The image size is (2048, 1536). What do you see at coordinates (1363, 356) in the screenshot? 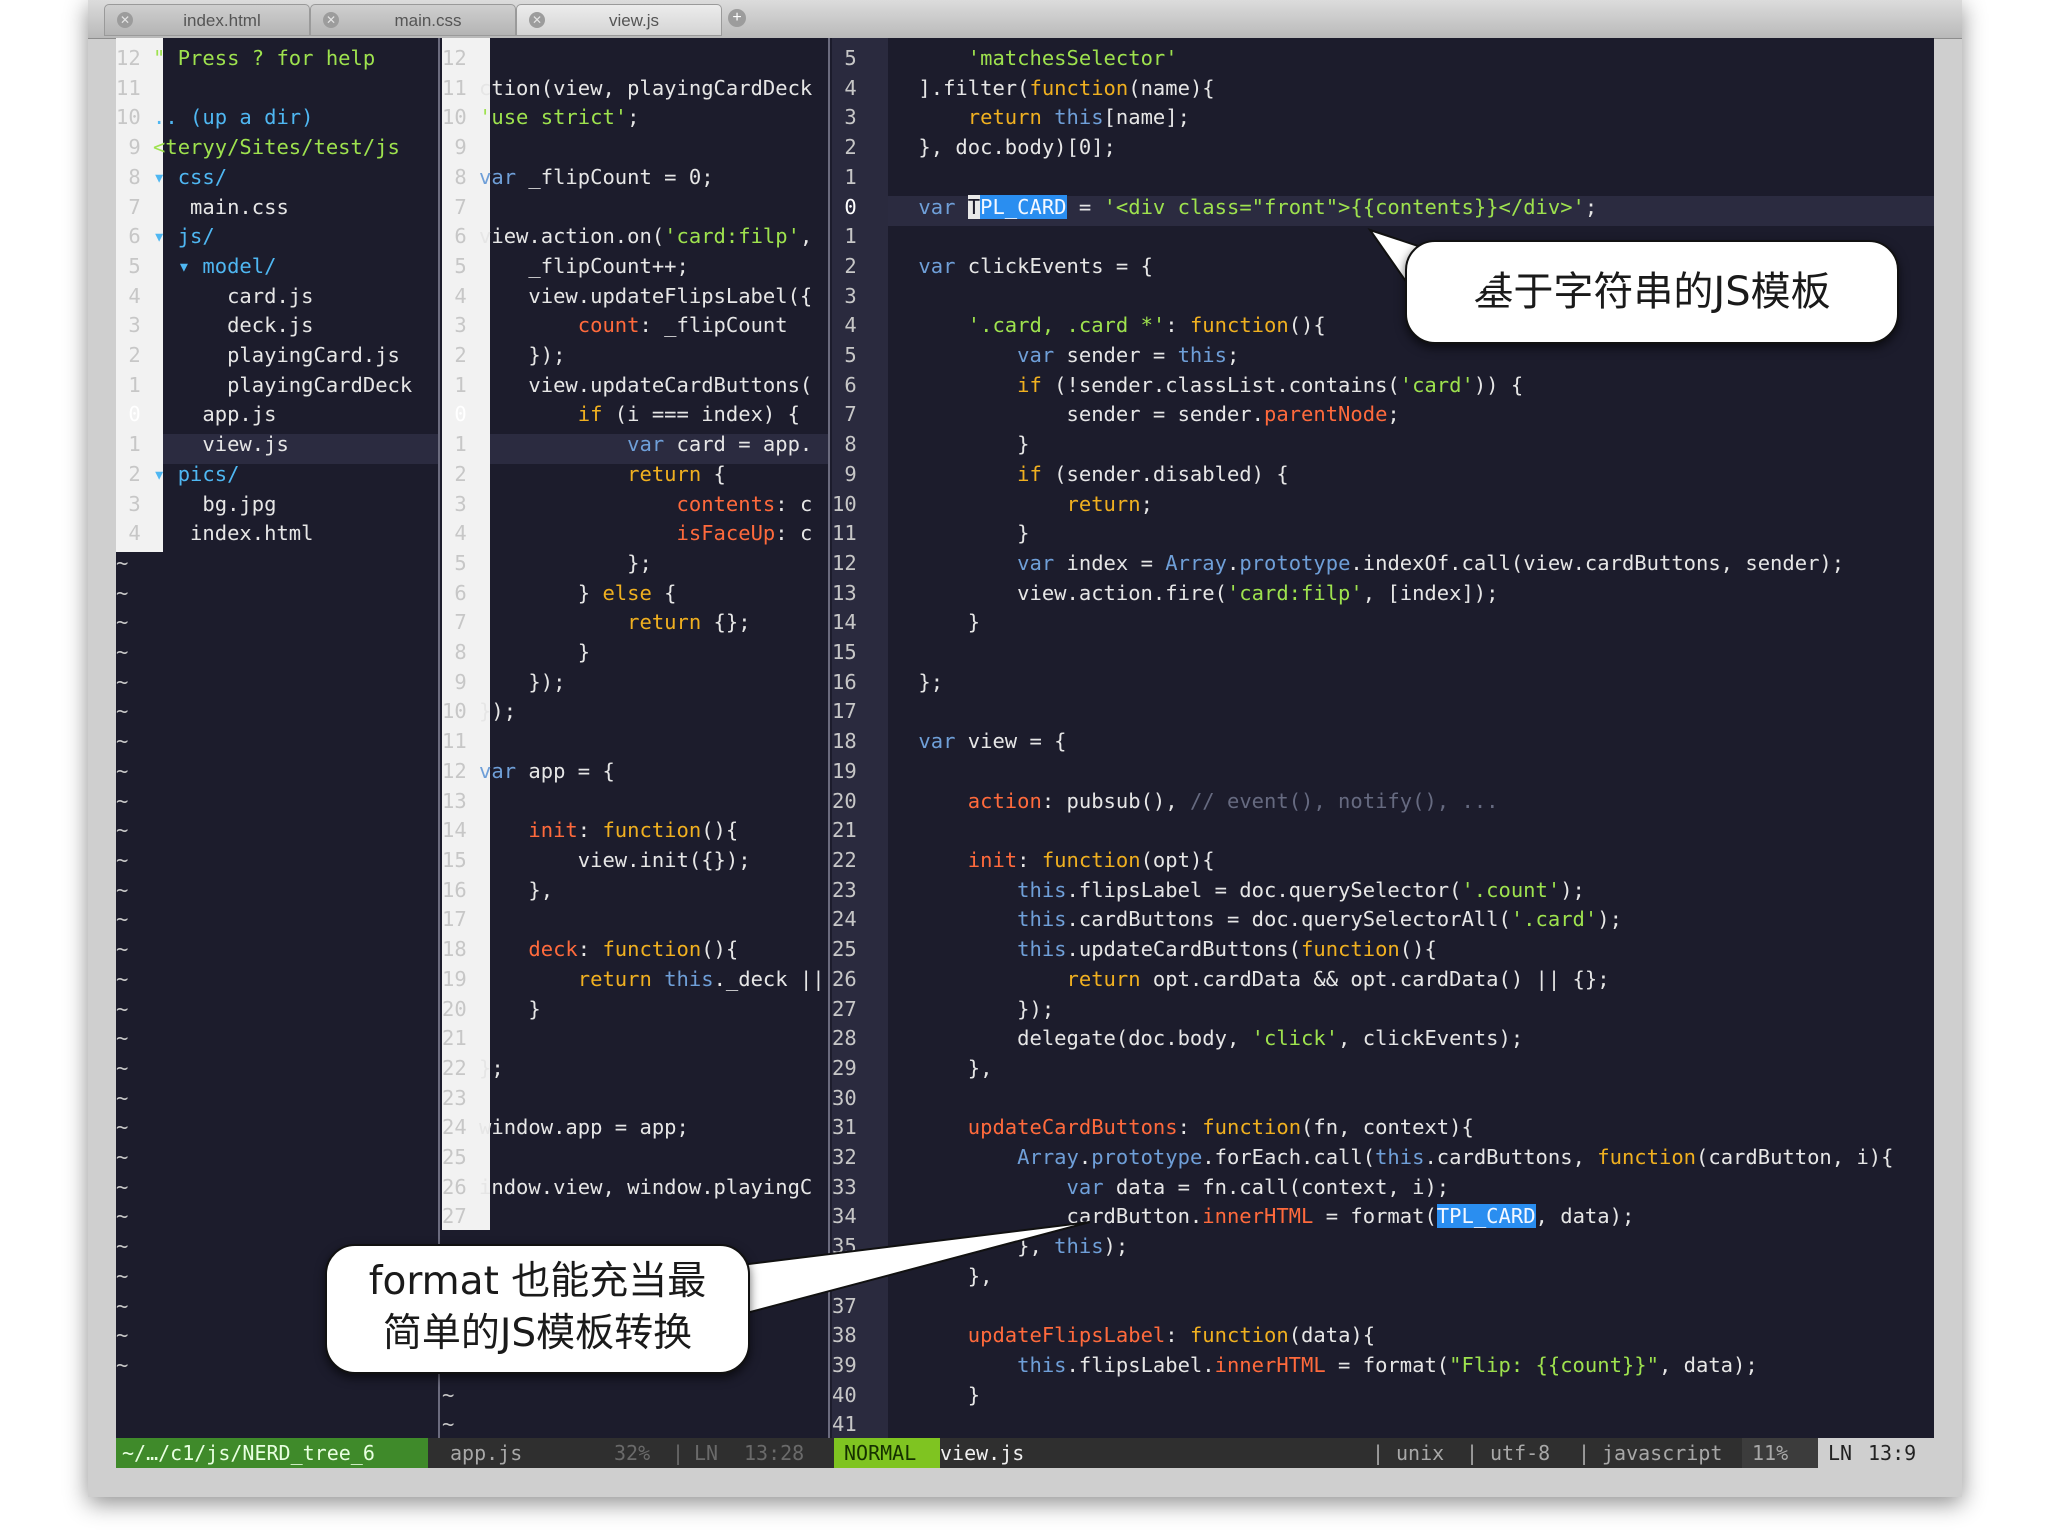
I see `code-line: 5 var sender = this;` at bounding box center [1363, 356].